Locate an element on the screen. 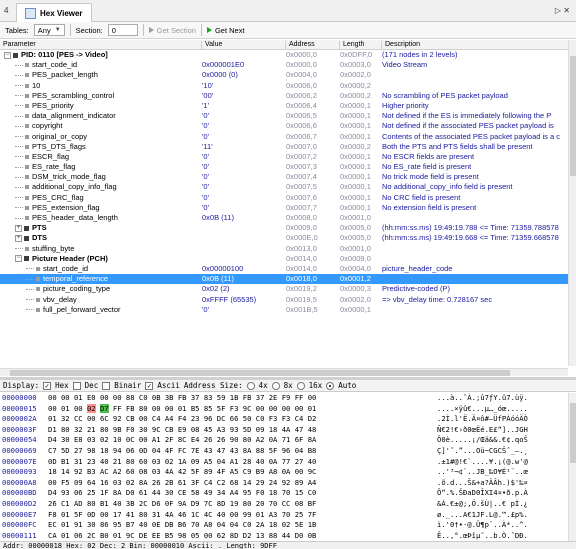 The width and height of the screenshot is (576, 549). collapse-icon: − is located at coordinates (7, 55).